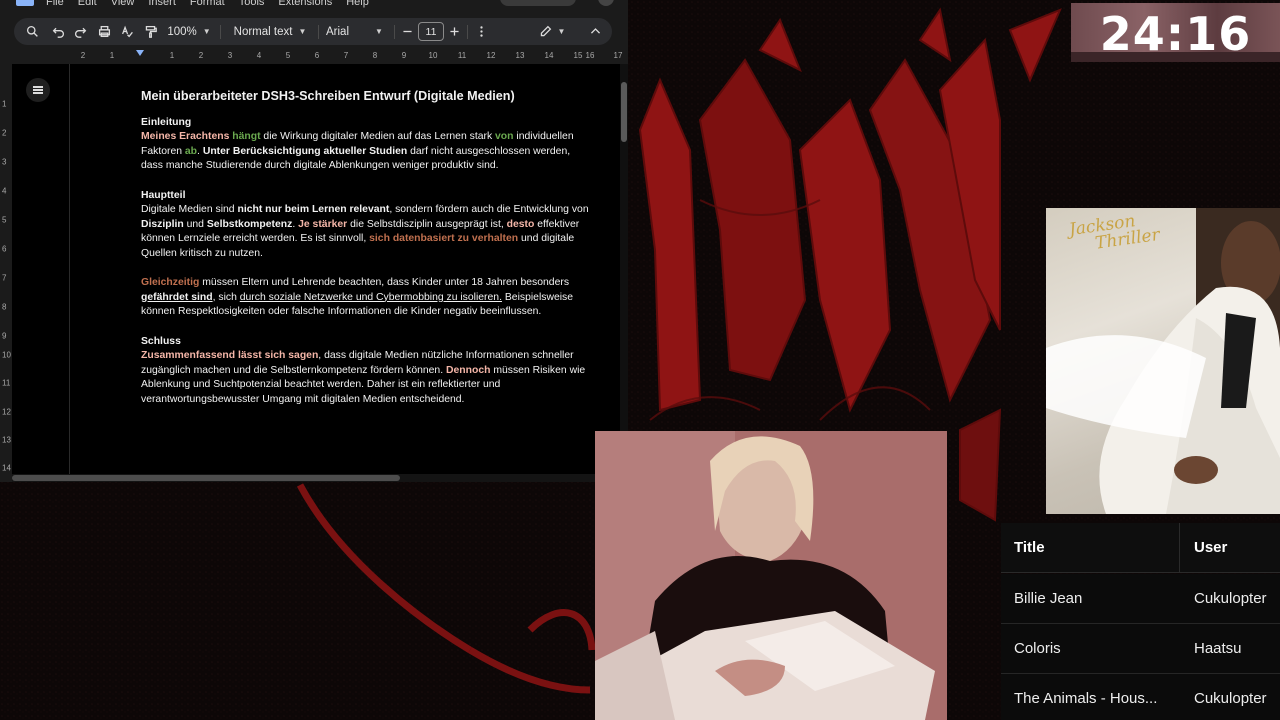 The height and width of the screenshot is (720, 1280). What do you see at coordinates (771, 575) in the screenshot?
I see `webcam-image` at bounding box center [771, 575].